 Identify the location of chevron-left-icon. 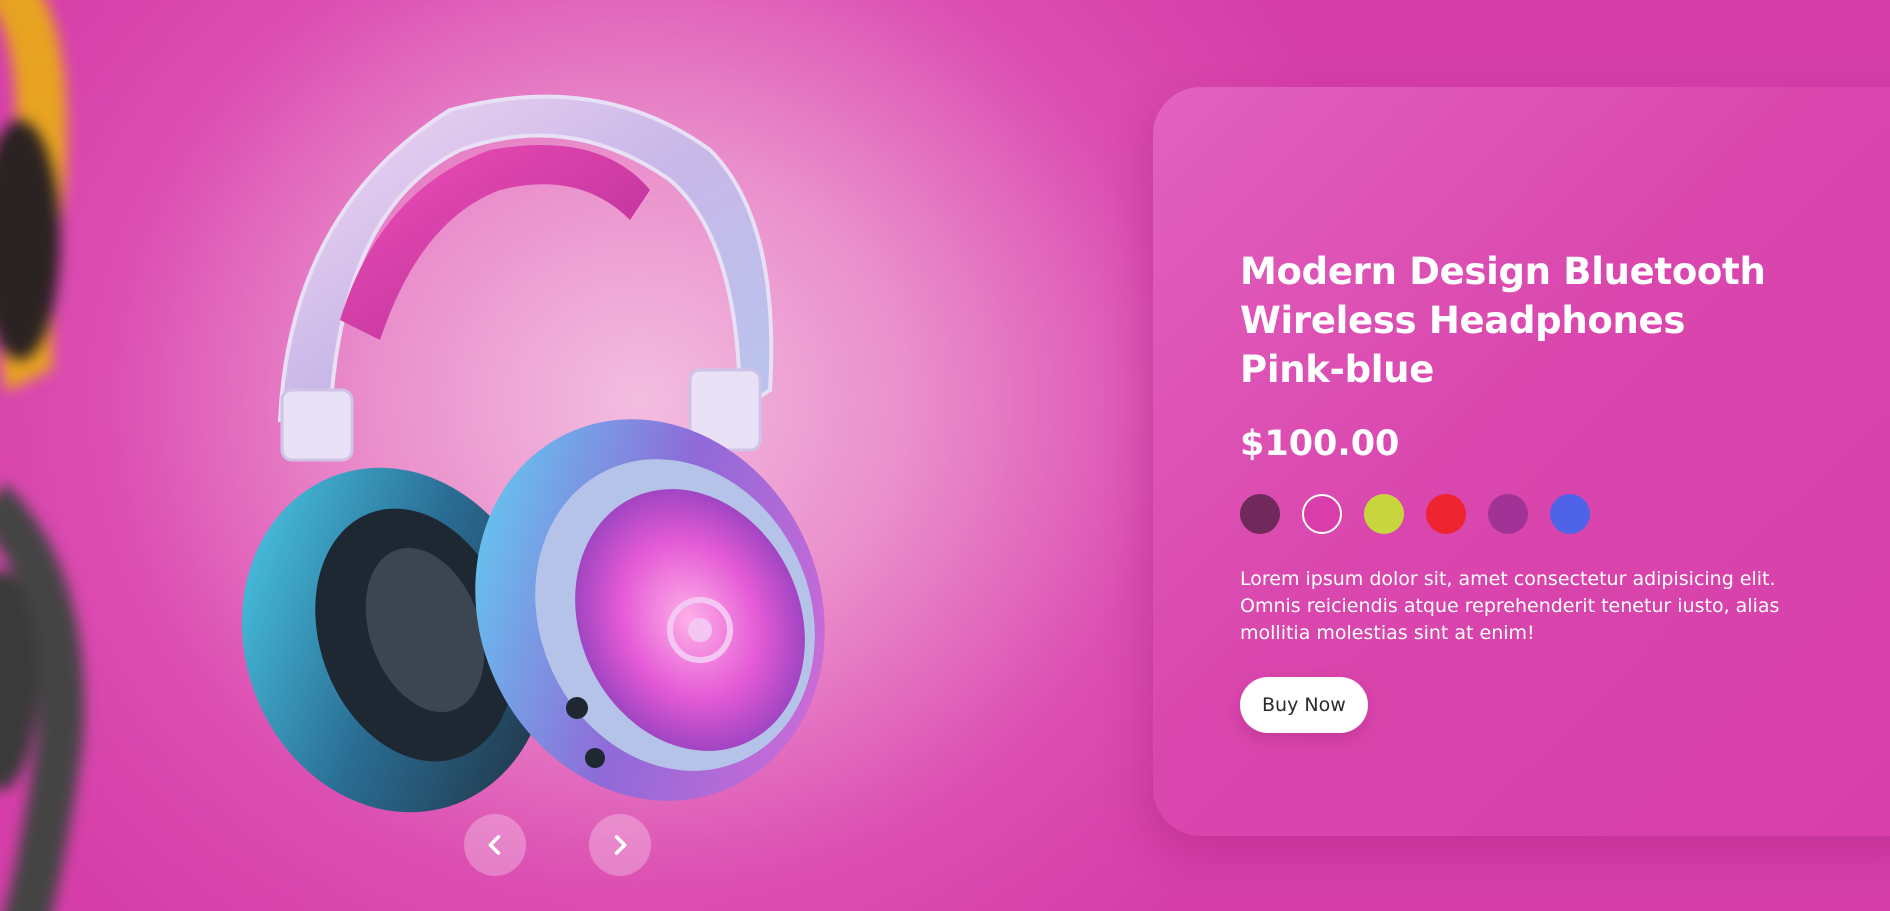
(494, 845).